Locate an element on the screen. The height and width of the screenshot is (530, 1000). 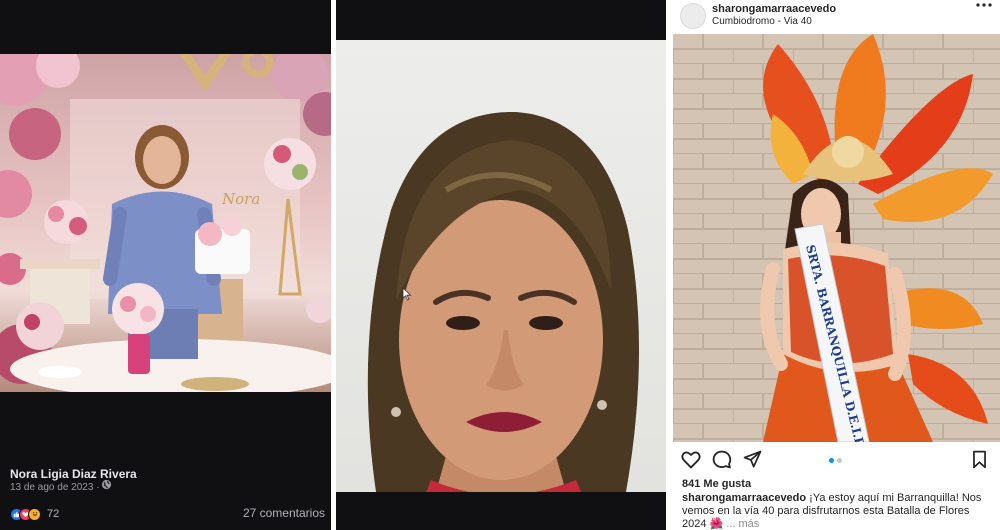
reactions-summary: 72 is located at coordinates (34, 514).